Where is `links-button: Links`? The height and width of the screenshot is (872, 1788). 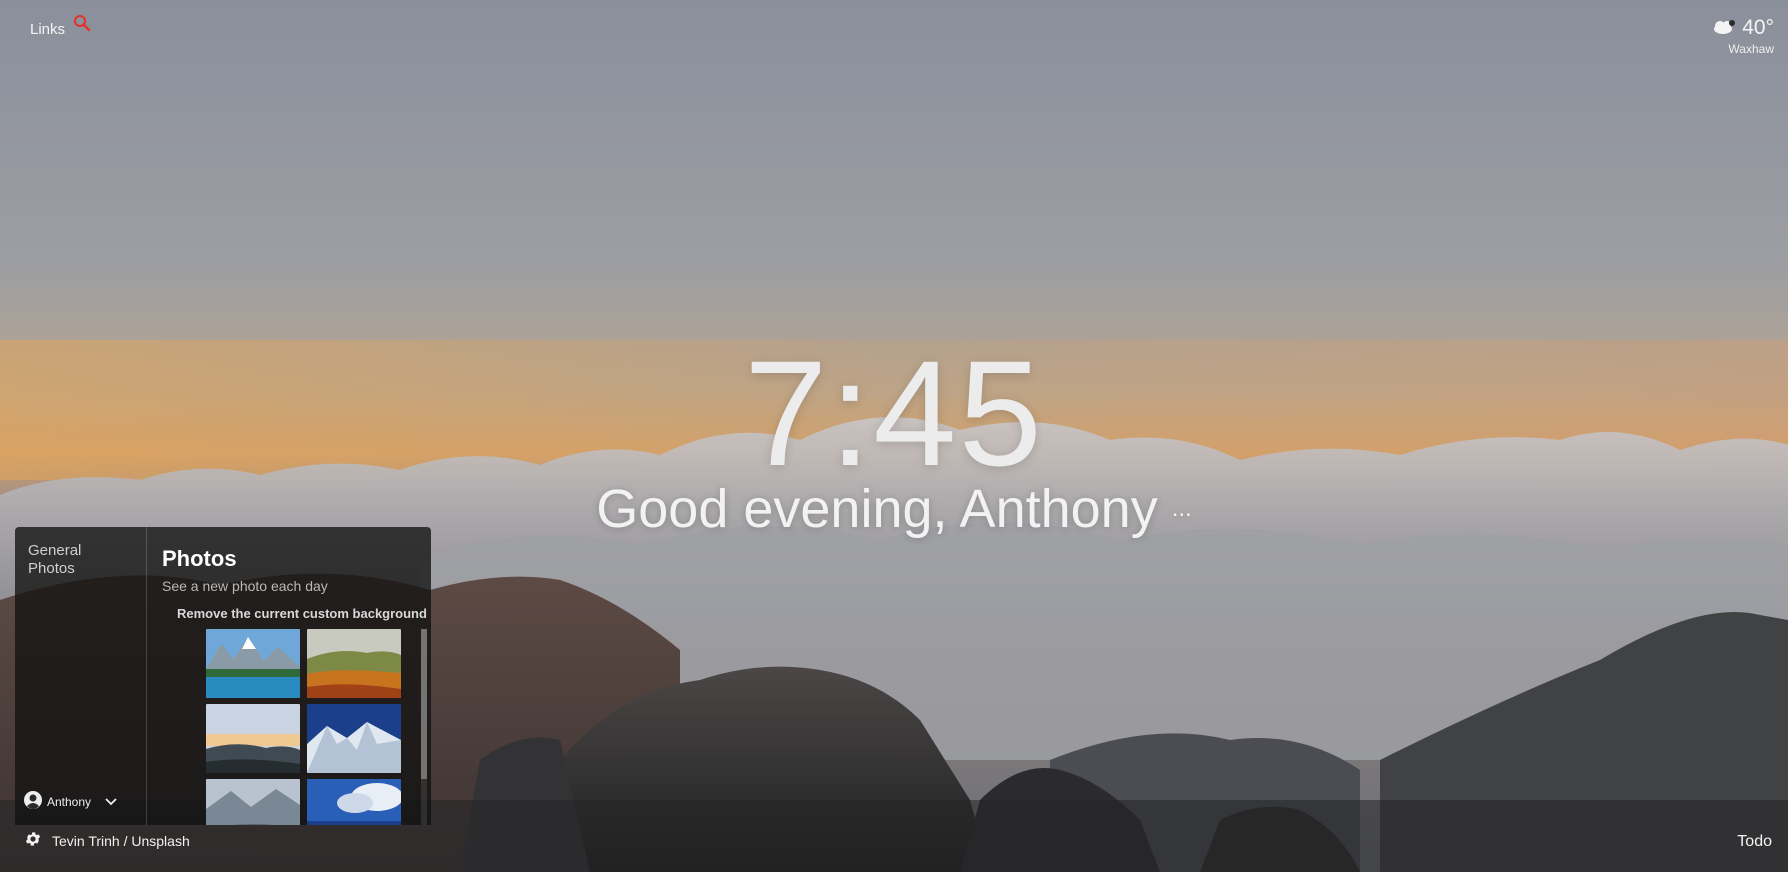 links-button: Links is located at coordinates (47, 29).